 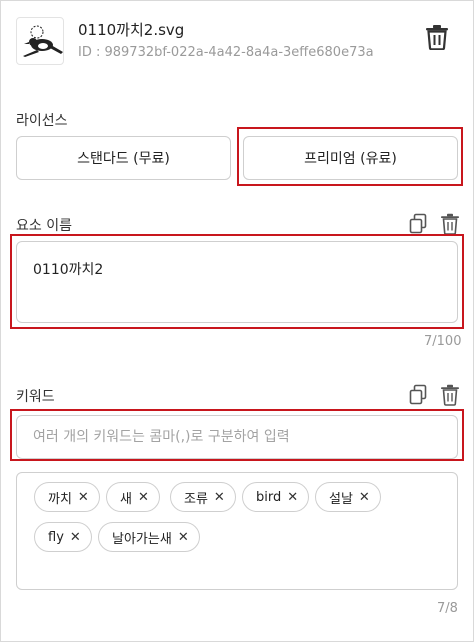 I want to click on standard-license-button: 스탠다드 (무료), so click(x=123, y=158).